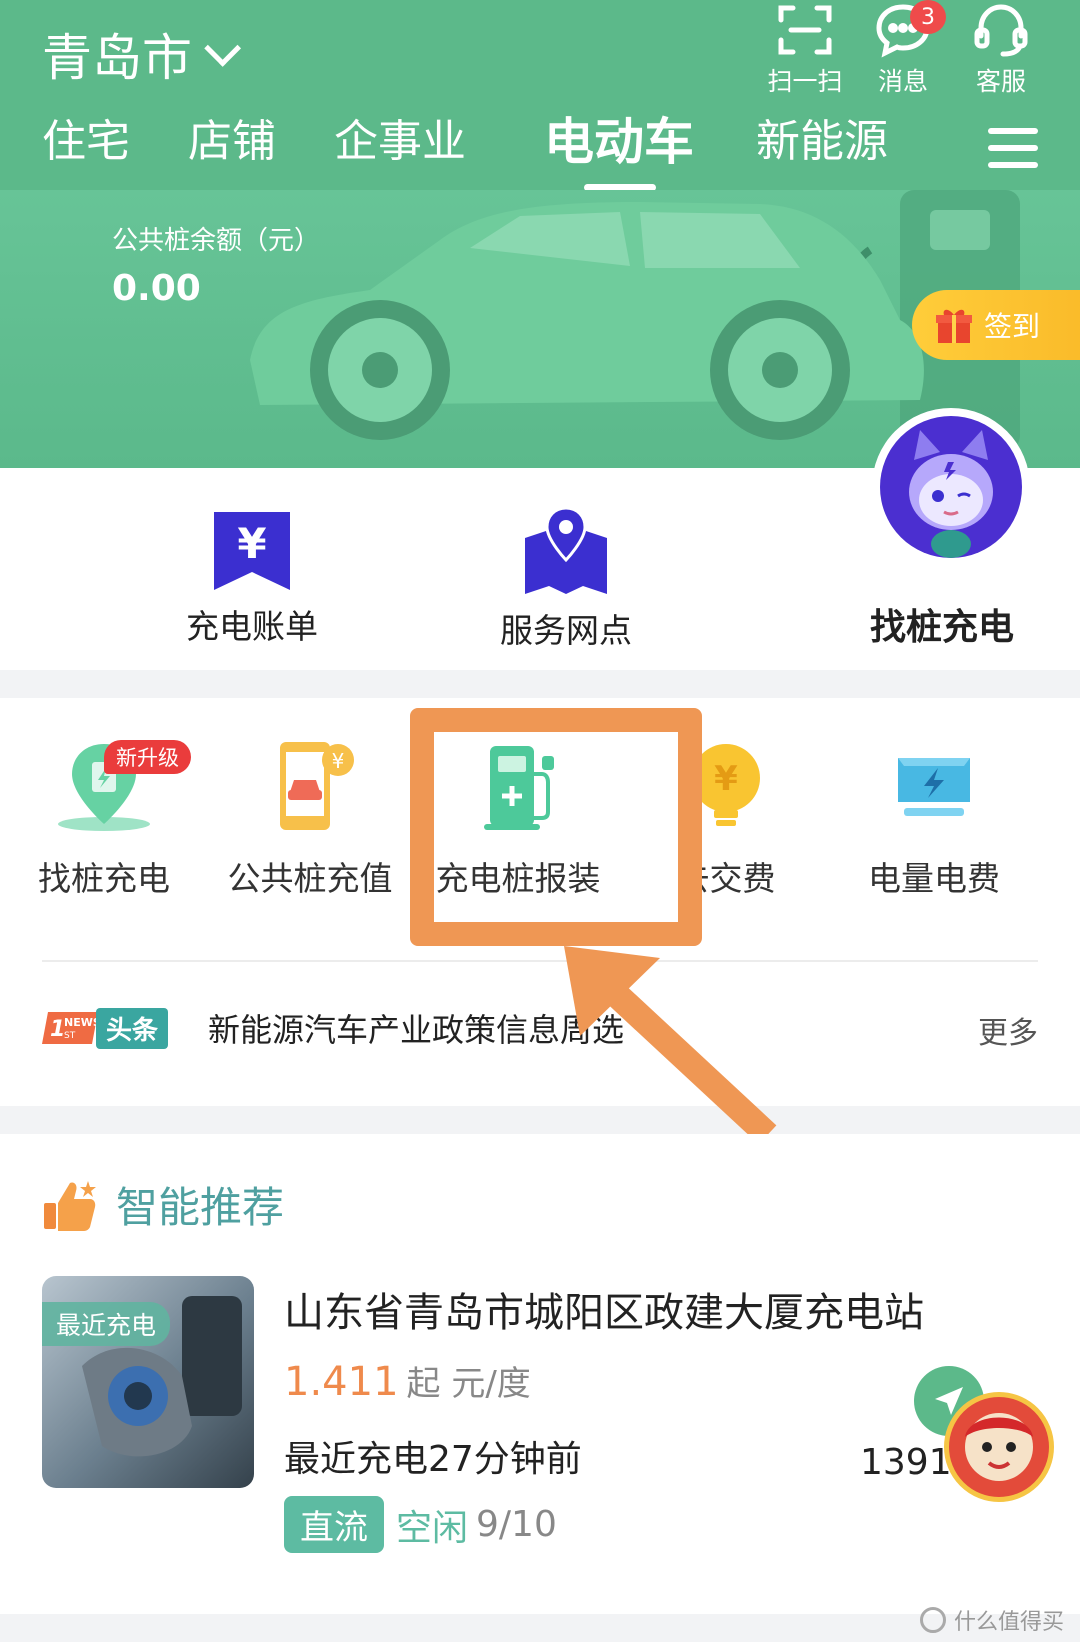  I want to click on scan-icon, so click(805, 30).